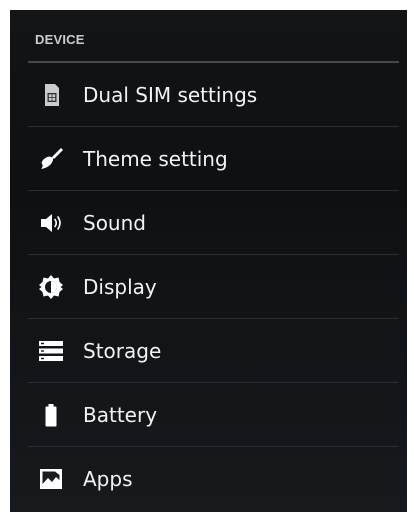  What do you see at coordinates (114, 223) in the screenshot?
I see `settings-item-label: Sound` at bounding box center [114, 223].